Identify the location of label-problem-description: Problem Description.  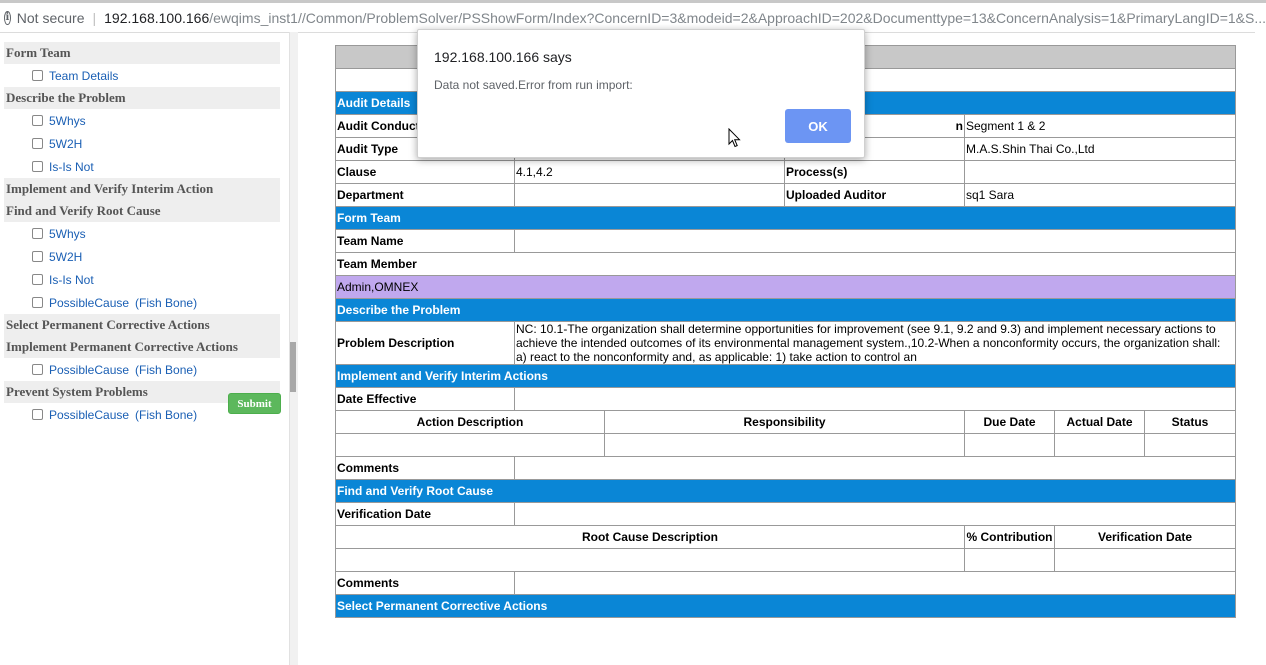
(425, 343).